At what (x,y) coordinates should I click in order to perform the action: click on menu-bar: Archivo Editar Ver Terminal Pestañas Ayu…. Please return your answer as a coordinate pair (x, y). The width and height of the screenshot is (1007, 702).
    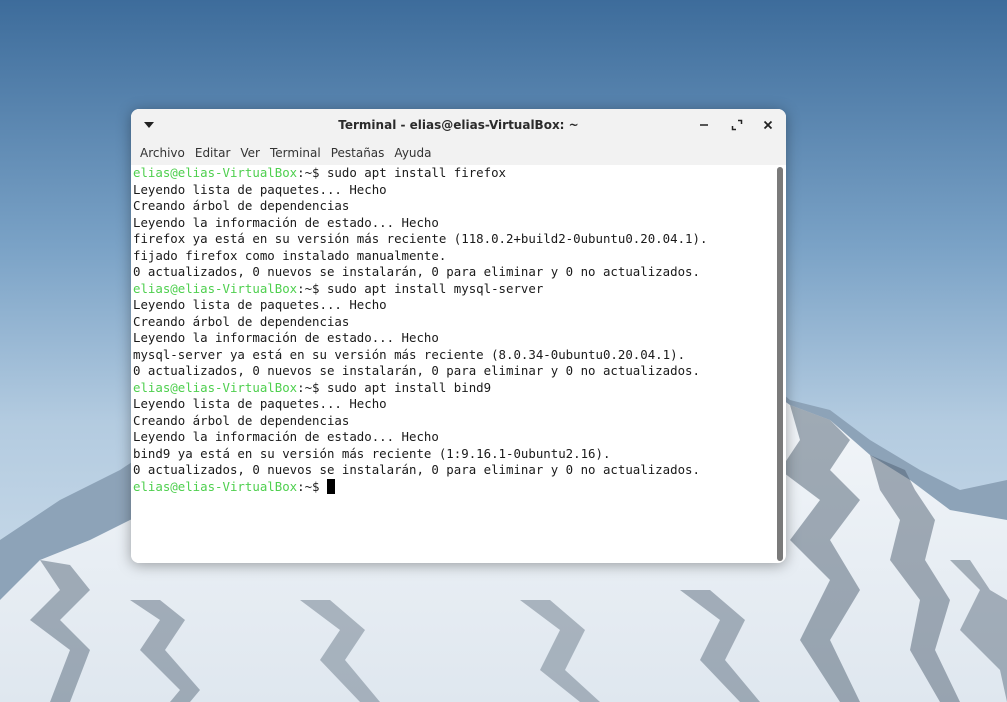
    Looking at the image, I should click on (458, 153).